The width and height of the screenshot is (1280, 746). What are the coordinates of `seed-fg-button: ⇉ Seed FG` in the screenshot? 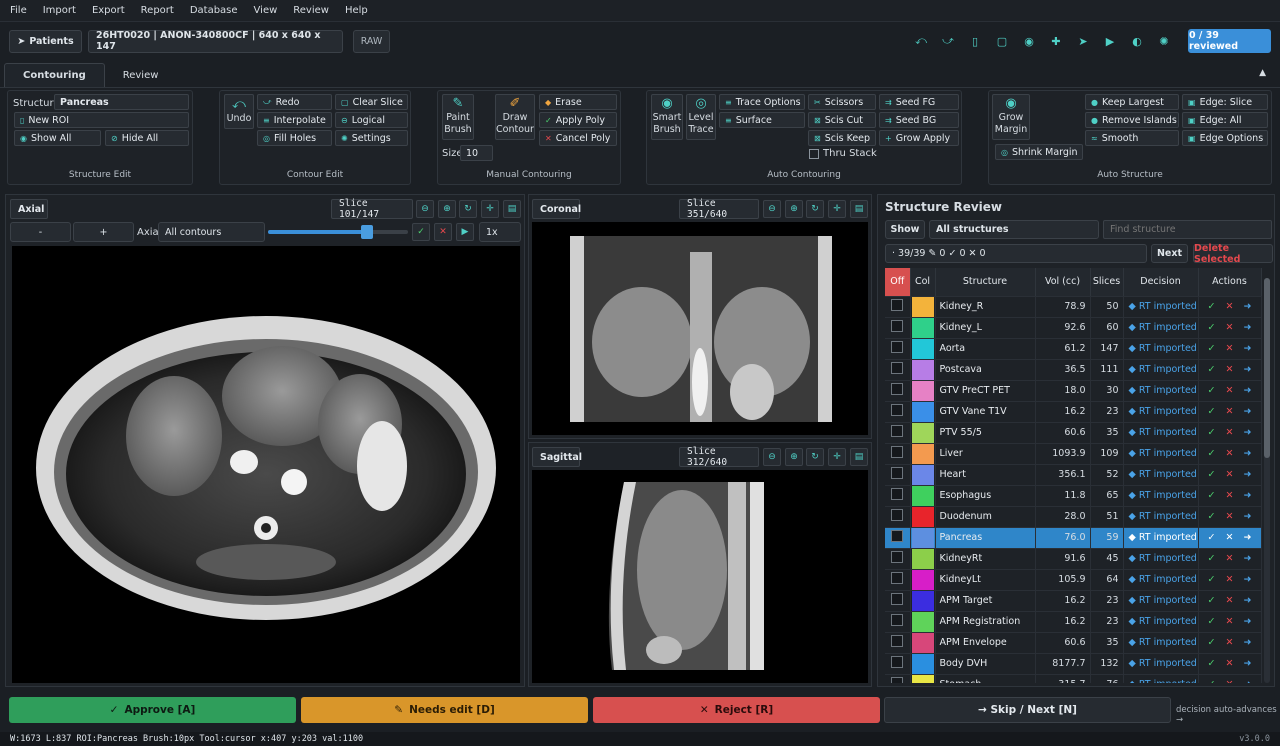 It's located at (919, 102).